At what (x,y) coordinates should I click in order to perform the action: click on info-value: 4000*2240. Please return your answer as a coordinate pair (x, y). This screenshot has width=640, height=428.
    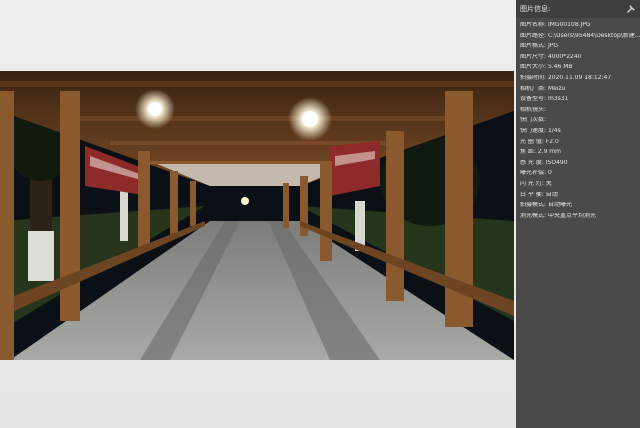
    Looking at the image, I should click on (564, 56).